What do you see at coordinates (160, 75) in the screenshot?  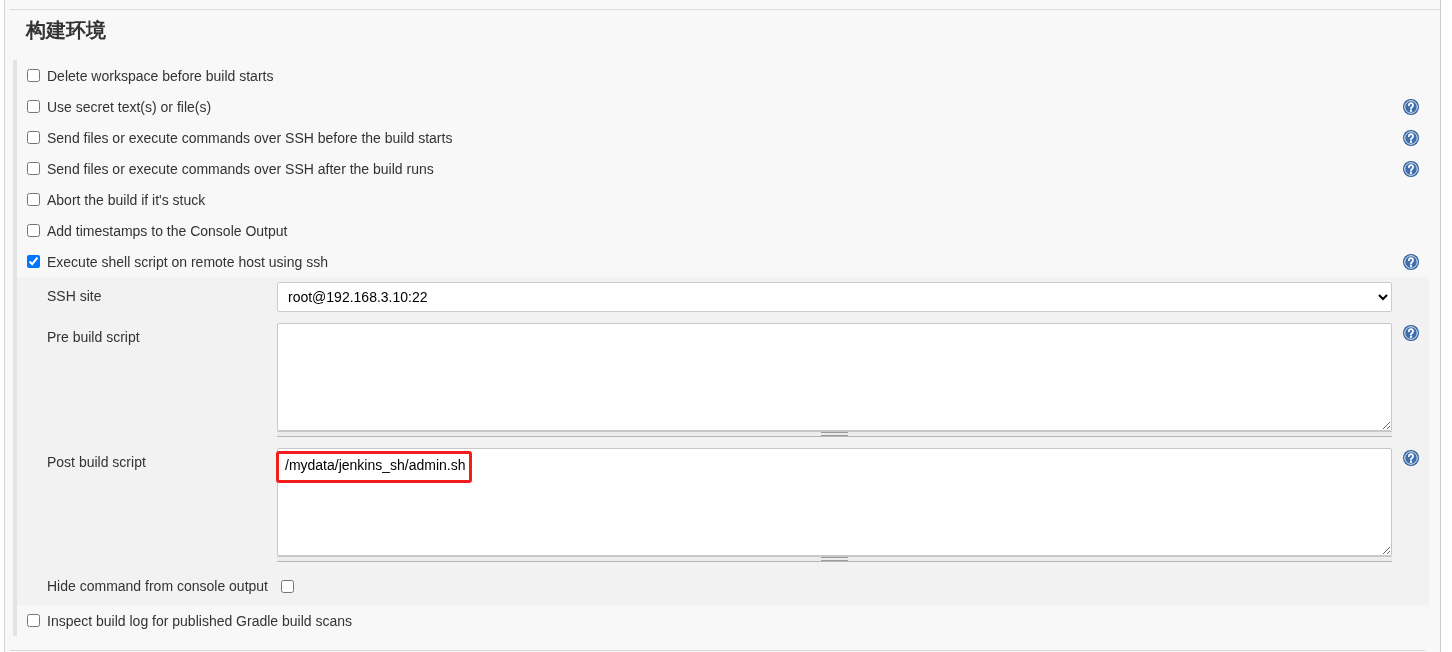 I see `option-label: Delete workspace before build starts` at bounding box center [160, 75].